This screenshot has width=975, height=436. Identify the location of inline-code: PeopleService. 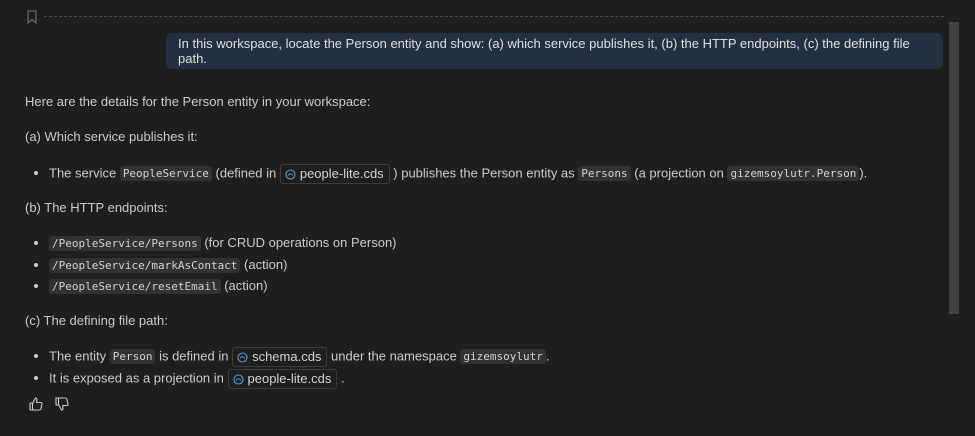
(165, 174).